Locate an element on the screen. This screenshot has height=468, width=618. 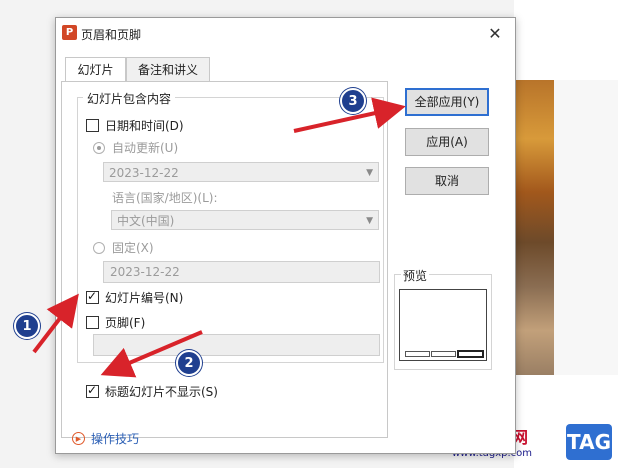
title-bar: P 页眉和页脚 ✕ is located at coordinates (285, 35).